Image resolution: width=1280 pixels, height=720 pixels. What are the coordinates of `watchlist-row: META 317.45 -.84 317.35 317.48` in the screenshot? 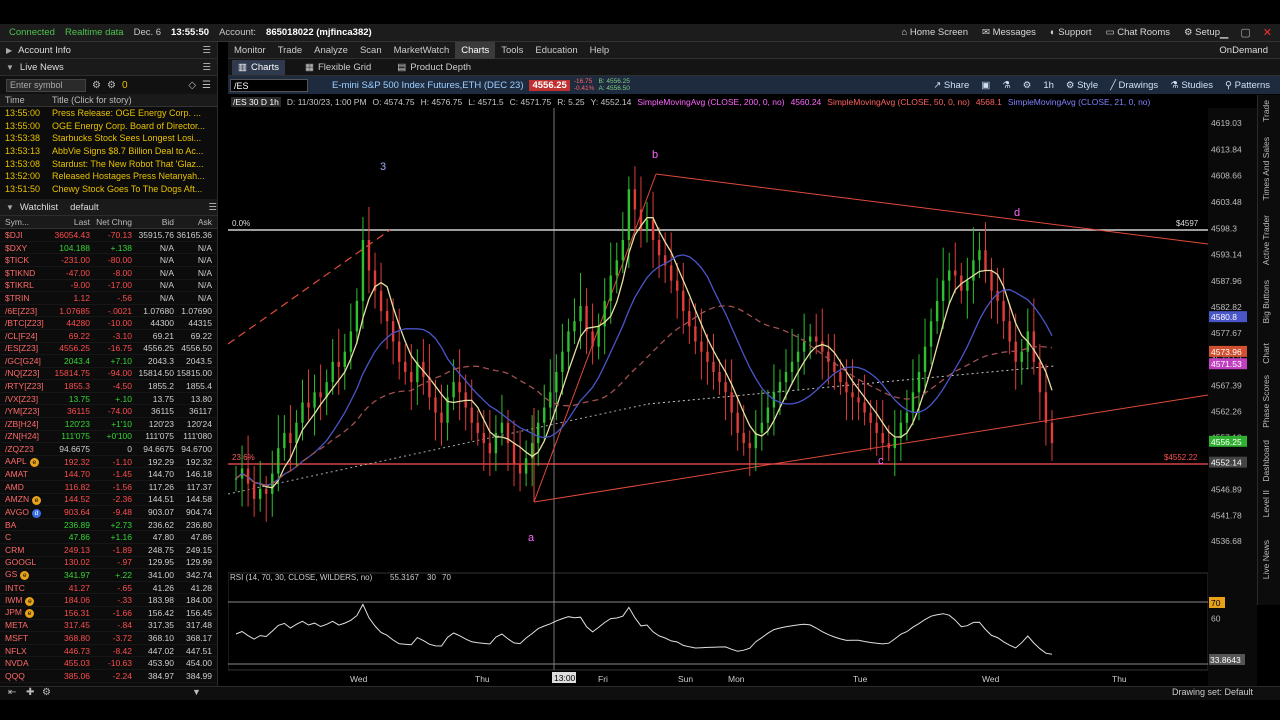 It's located at (108, 626).